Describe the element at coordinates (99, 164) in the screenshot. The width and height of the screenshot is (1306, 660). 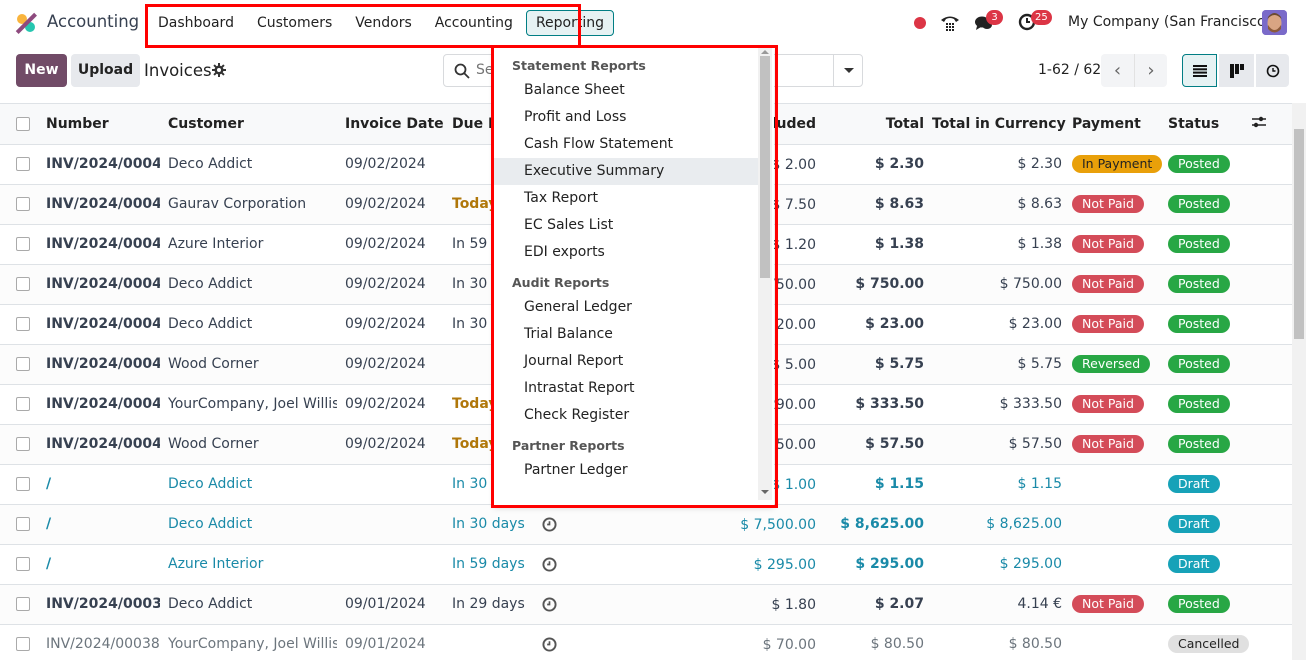
I see `invoice-number: INV/2024/00047` at that location.